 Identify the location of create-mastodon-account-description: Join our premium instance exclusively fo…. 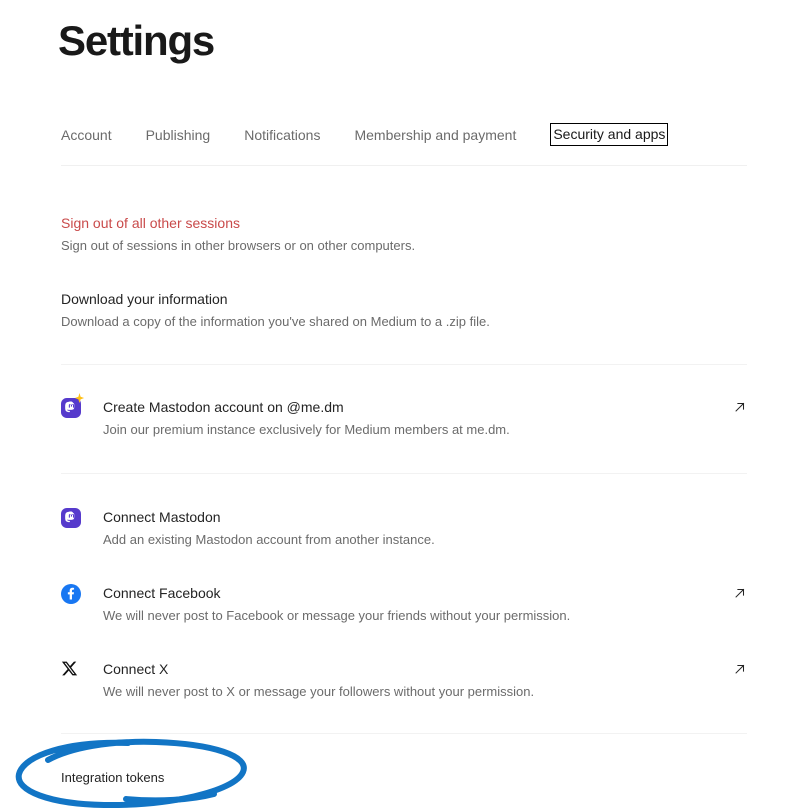
(306, 429).